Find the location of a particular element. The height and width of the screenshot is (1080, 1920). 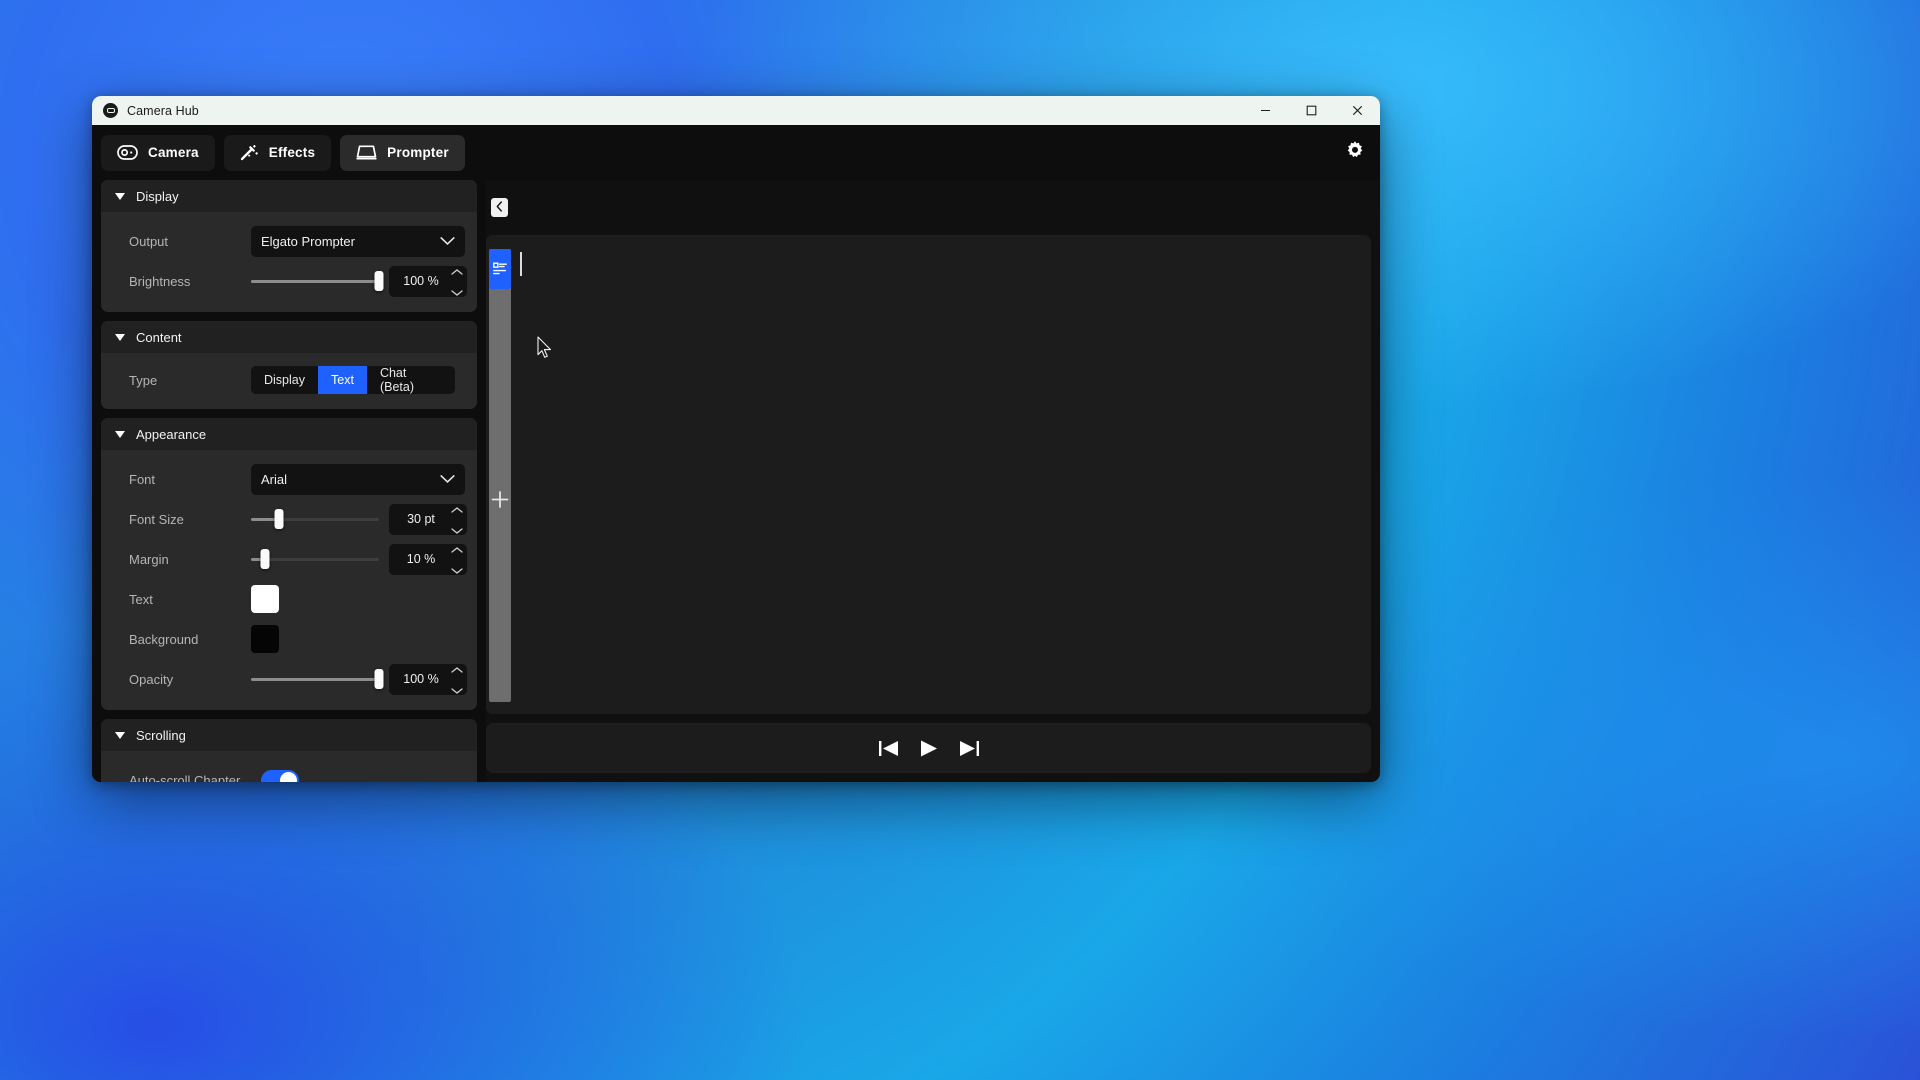

tab-camera-label: Camera is located at coordinates (173, 152).